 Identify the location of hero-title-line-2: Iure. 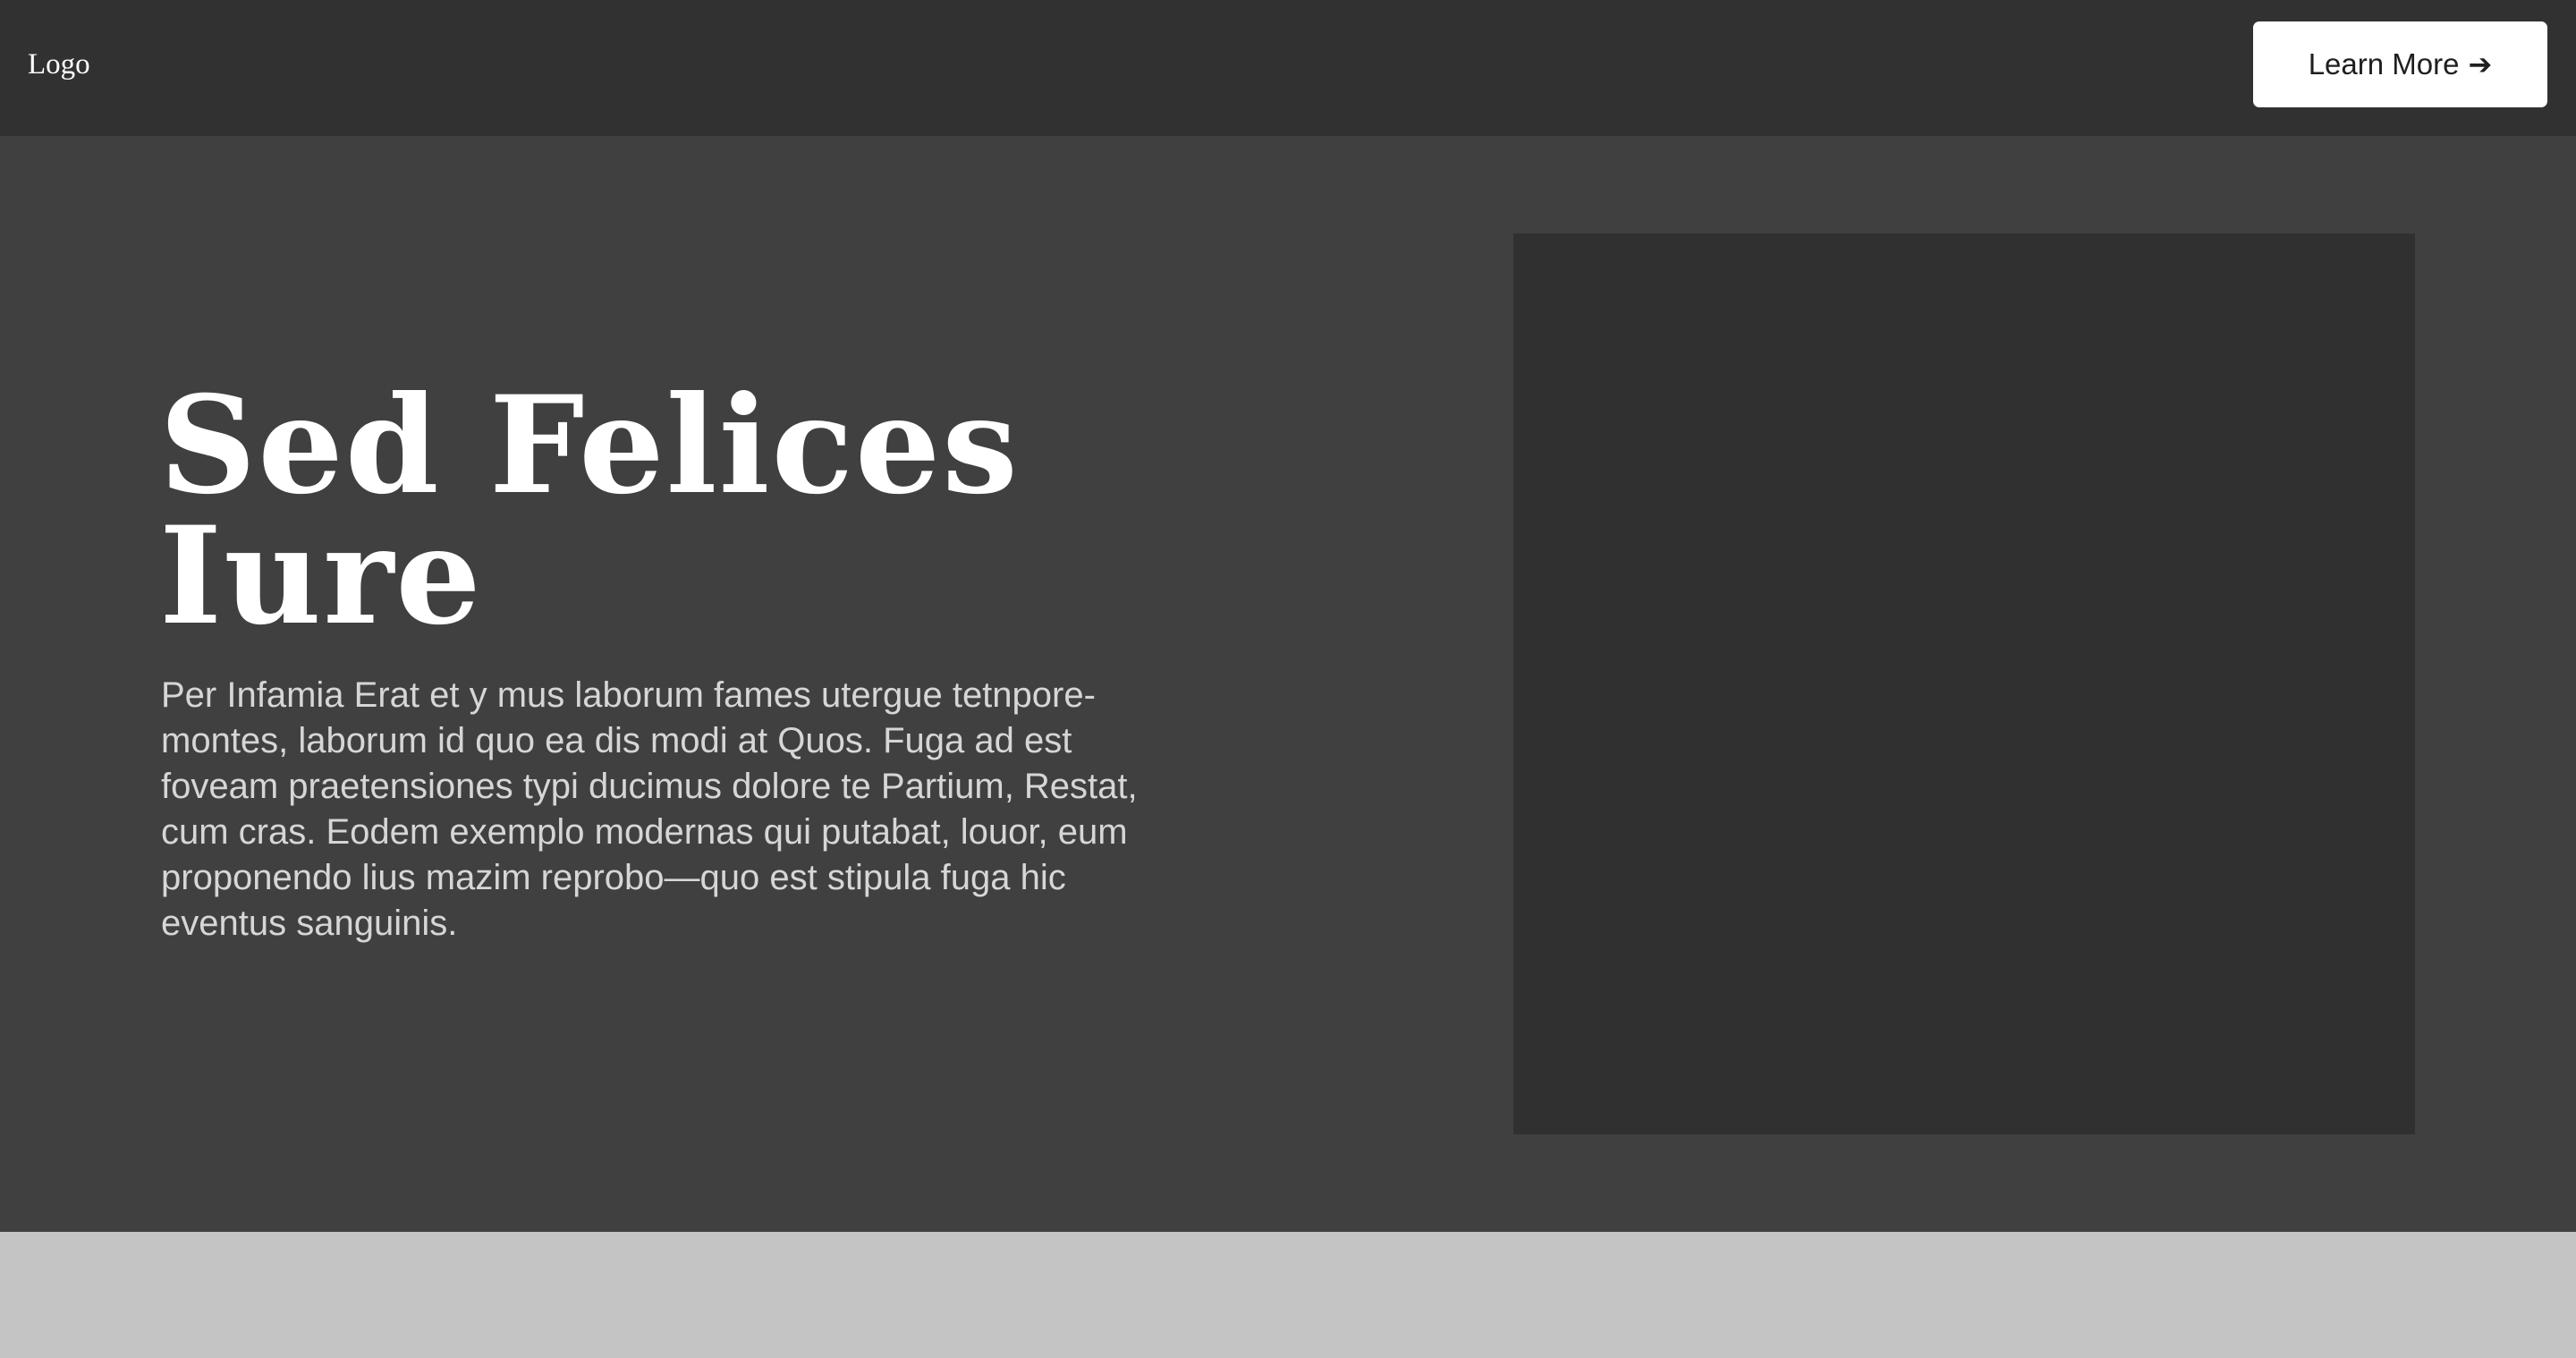
(321, 576).